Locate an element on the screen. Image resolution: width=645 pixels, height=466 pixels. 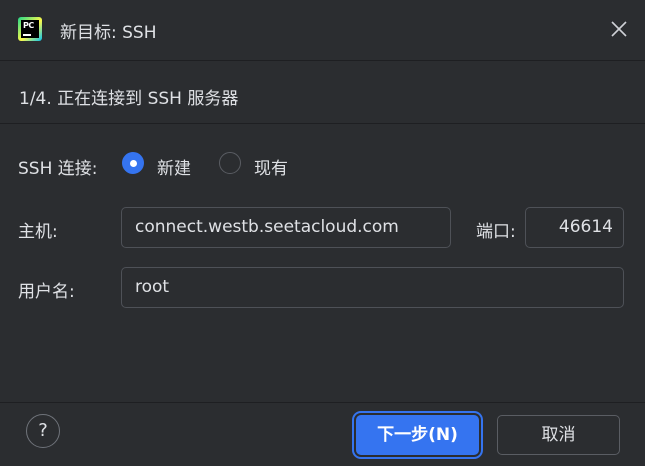
radio-new-label: 新建 is located at coordinates (174, 166).